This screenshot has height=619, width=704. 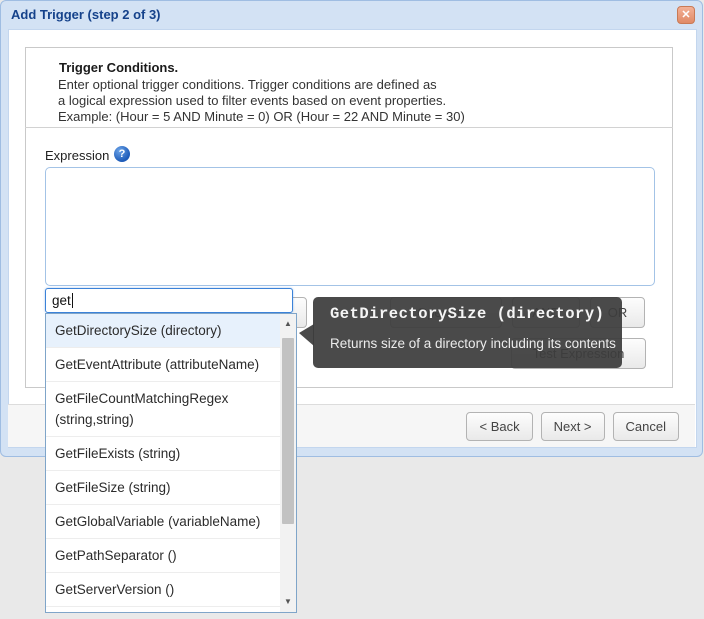 I want to click on list-item: GetPathSeparator (), so click(x=163, y=555).